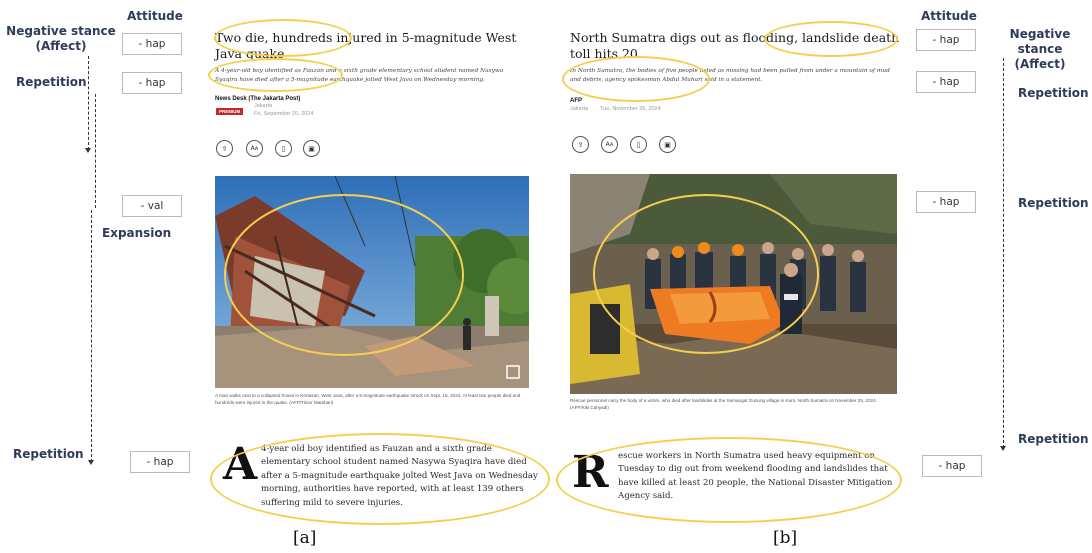 The image size is (1092, 553). Describe the element at coordinates (283, 38) in the screenshot. I see `highlight-ring-a-headline` at that location.